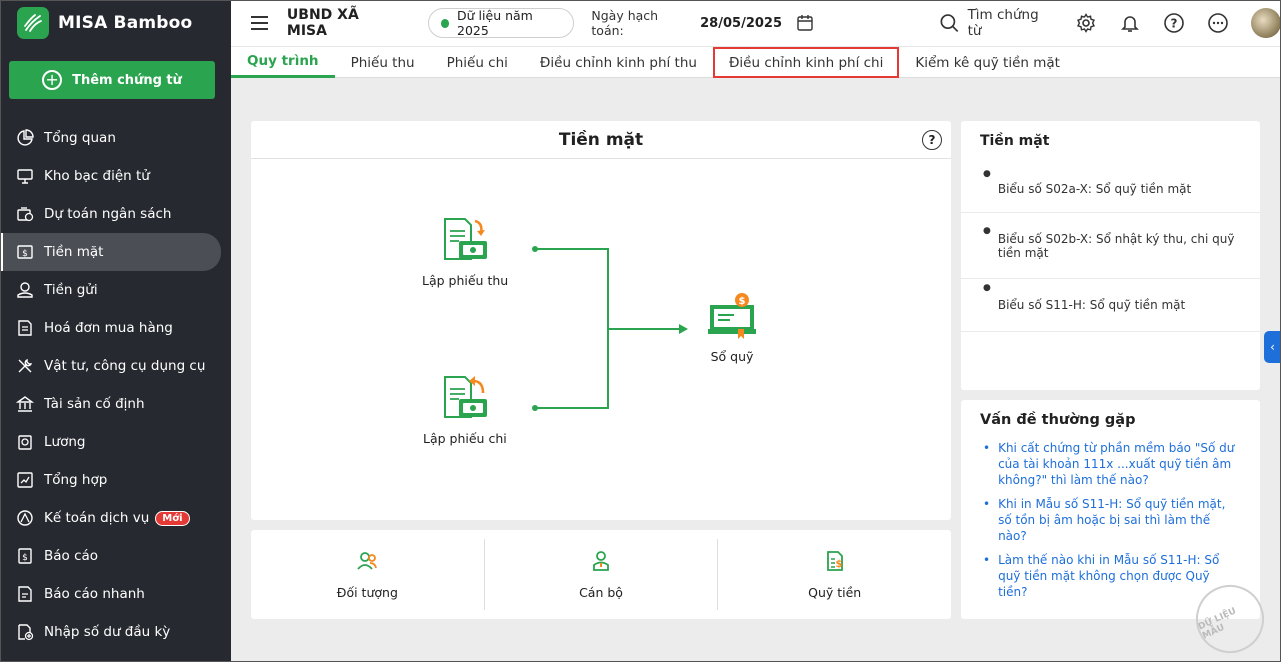  Describe the element at coordinates (25, 442) in the screenshot. I see `salary-icon` at that location.